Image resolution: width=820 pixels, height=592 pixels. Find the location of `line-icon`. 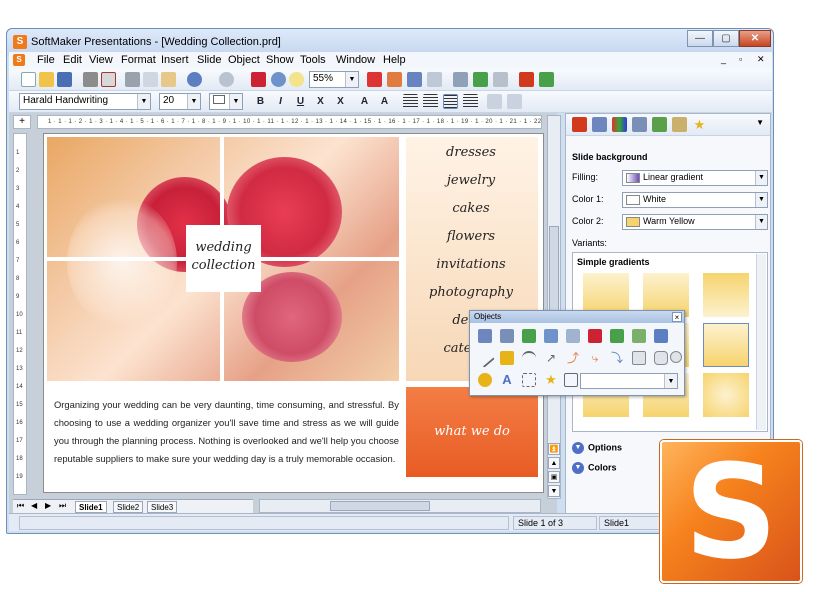

line-icon is located at coordinates (485, 358).